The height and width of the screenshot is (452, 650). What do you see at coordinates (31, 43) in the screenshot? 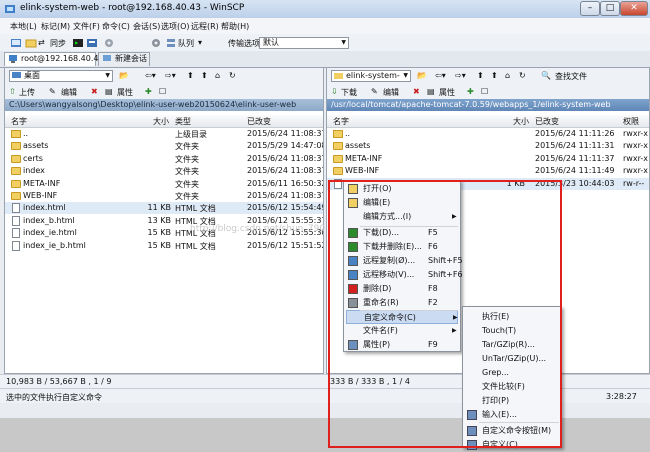
I see `folder-toolbar-icon` at bounding box center [31, 43].